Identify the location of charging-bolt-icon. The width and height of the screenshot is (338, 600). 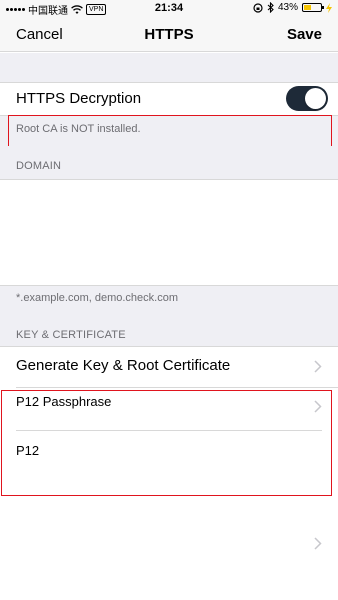
(329, 7).